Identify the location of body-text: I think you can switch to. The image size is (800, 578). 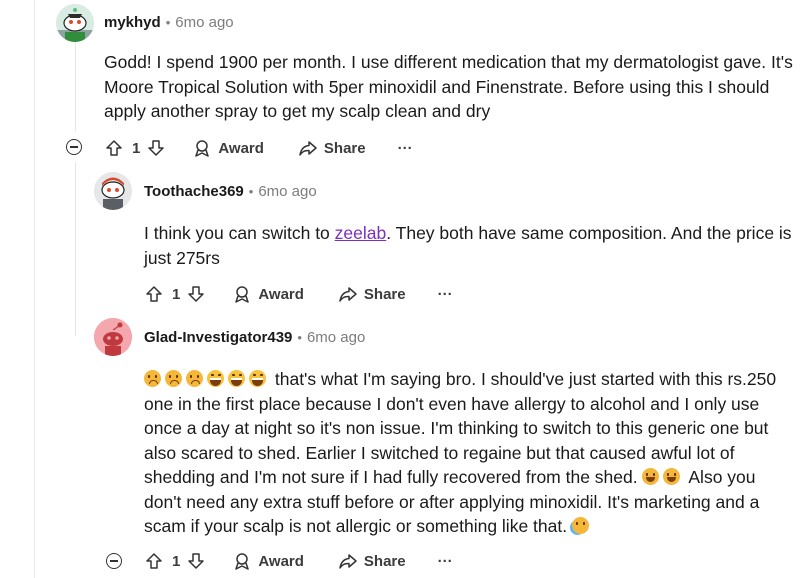
(239, 233).